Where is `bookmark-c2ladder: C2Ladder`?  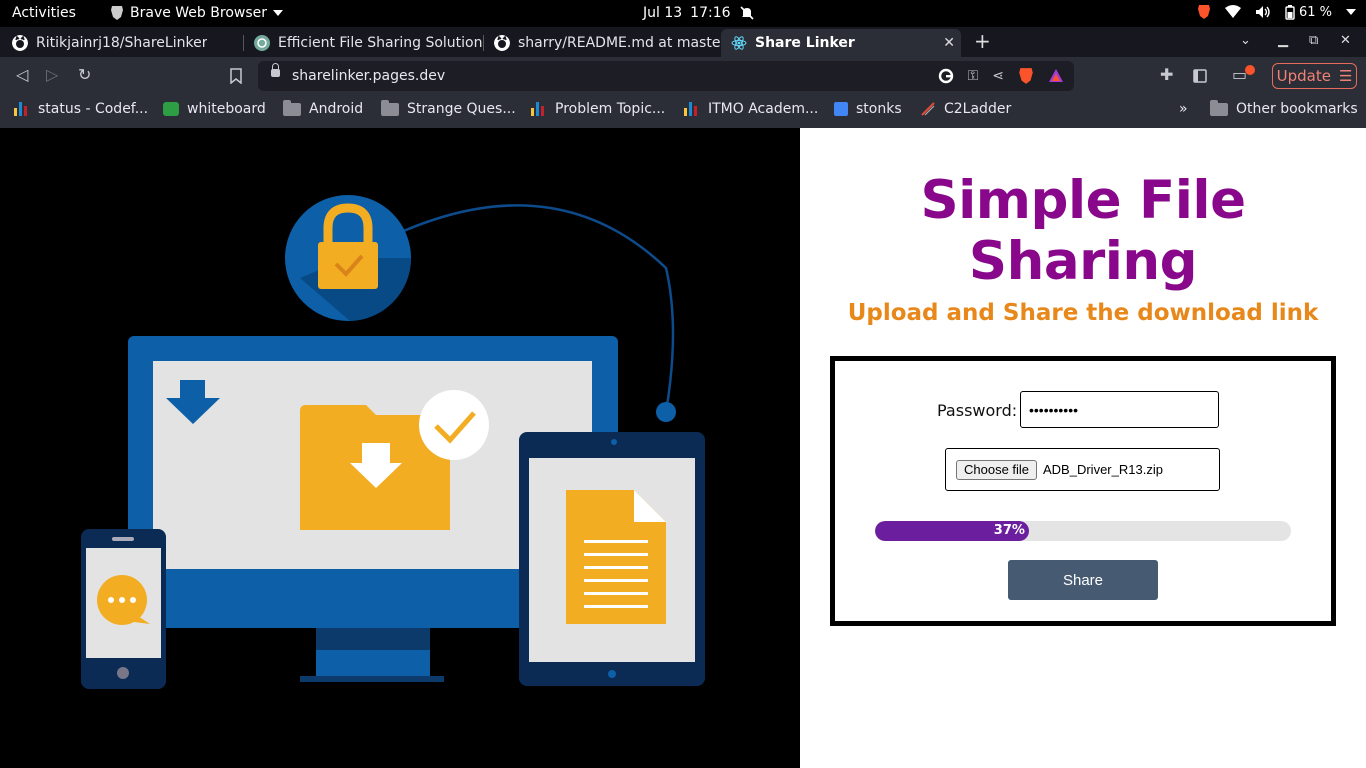 bookmark-c2ladder: C2Ladder is located at coordinates (965, 109).